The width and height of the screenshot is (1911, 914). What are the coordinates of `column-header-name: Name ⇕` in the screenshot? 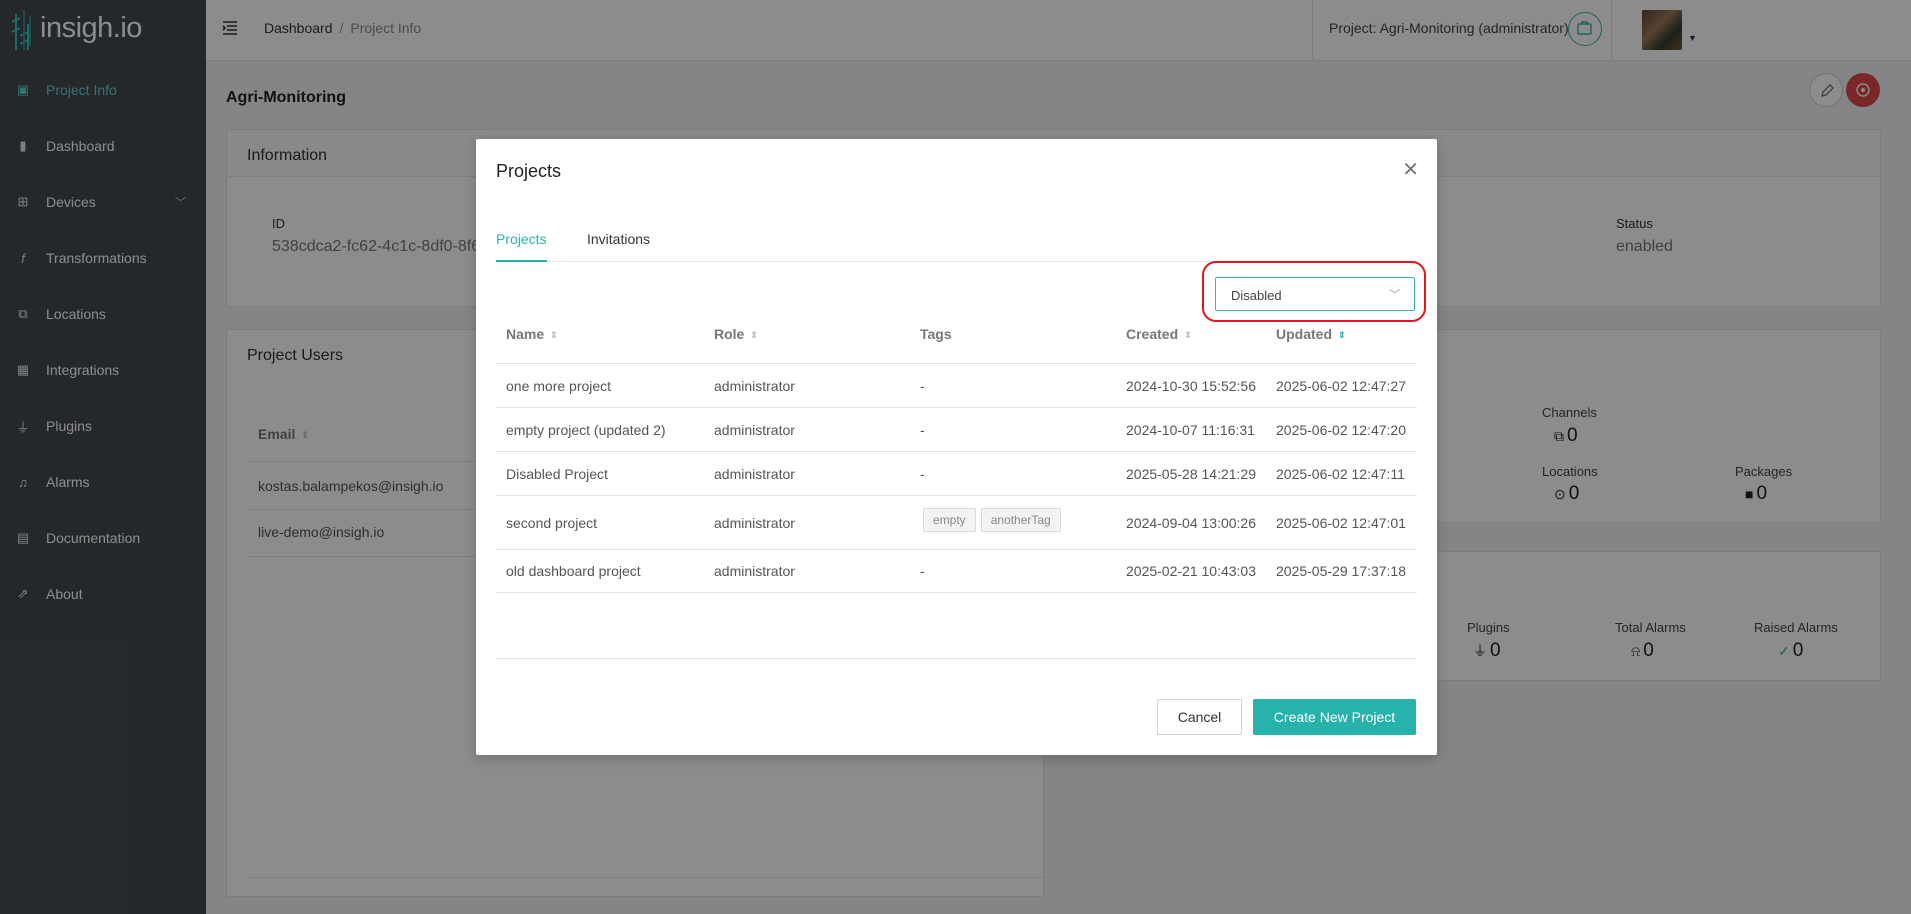 It's located at (532, 334).